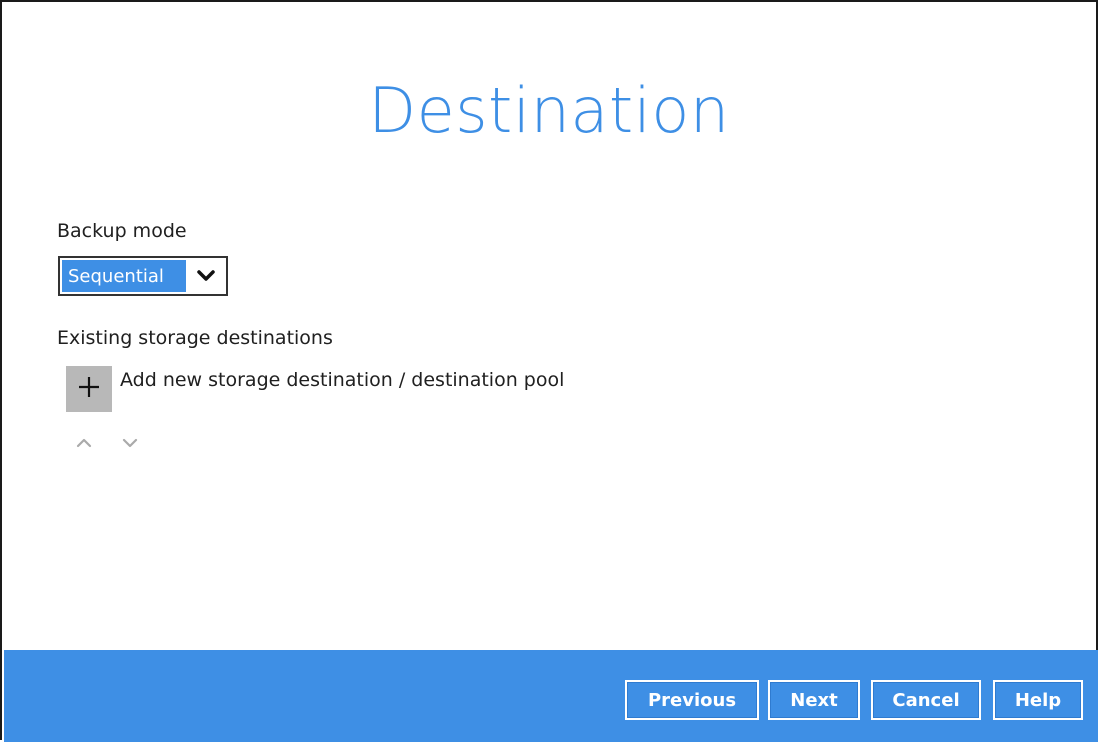 The width and height of the screenshot is (1098, 742). I want to click on wizard-footer: Previous Next Cancel Help, so click(551, 696).